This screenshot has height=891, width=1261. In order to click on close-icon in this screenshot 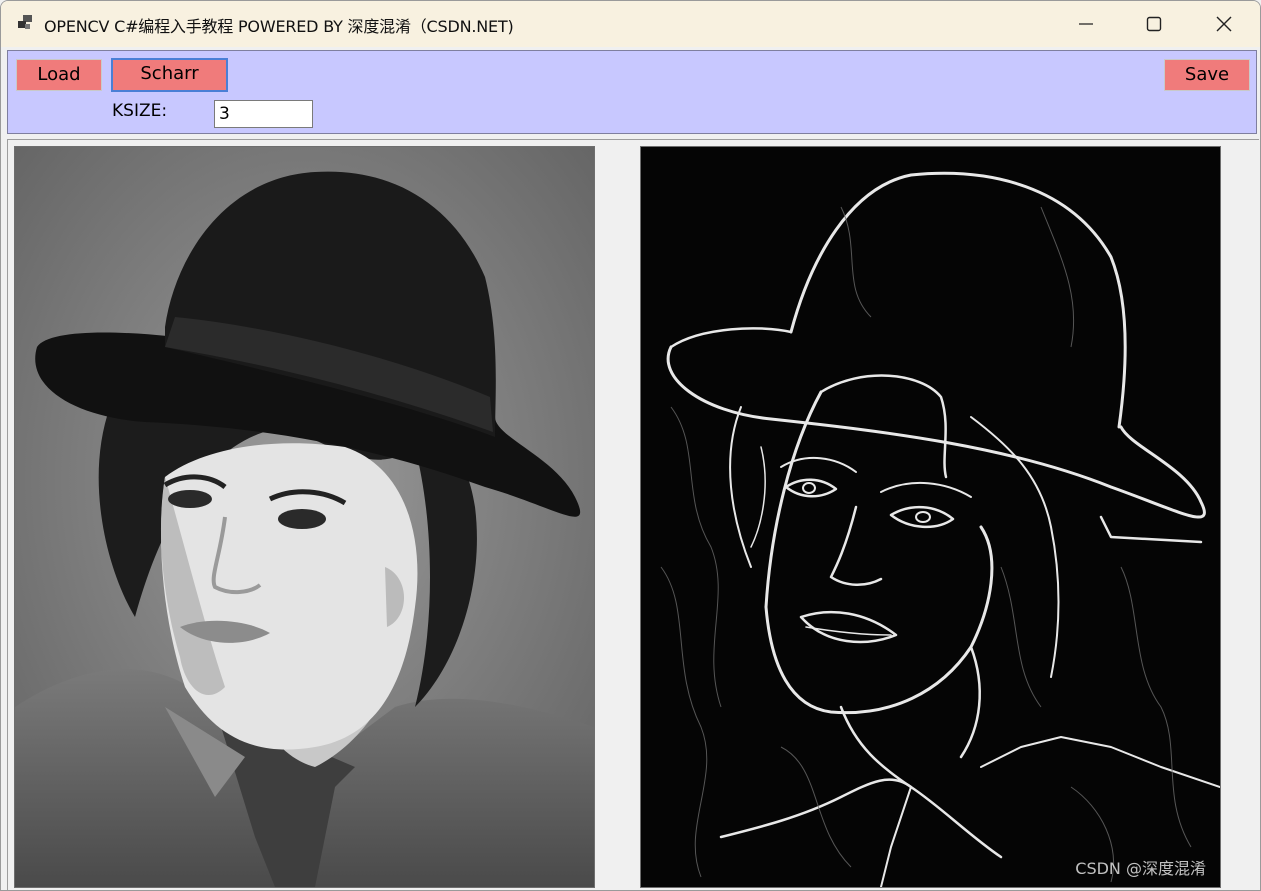, I will do `click(1224, 24)`.